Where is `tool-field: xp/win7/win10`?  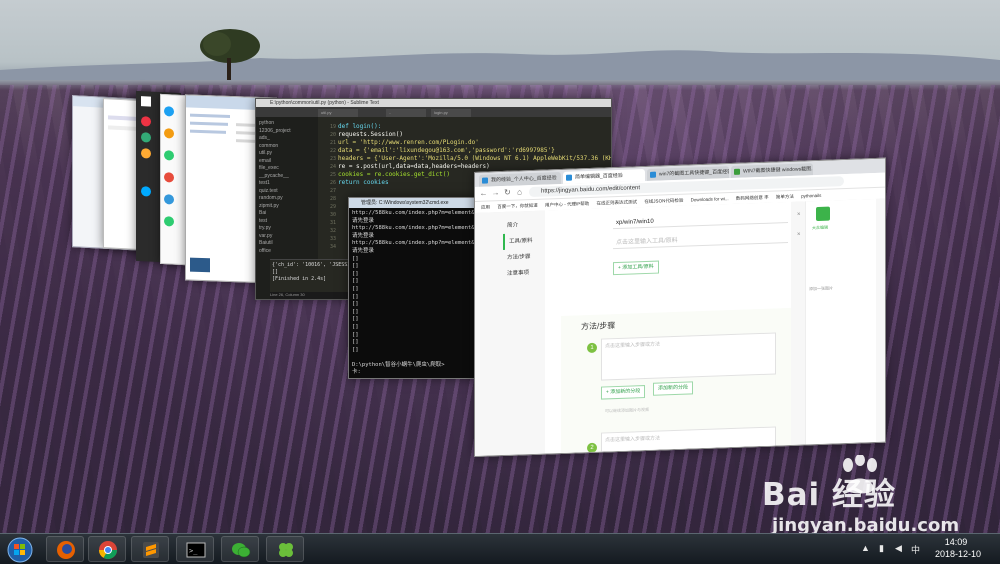 tool-field: xp/win7/win10 is located at coordinates (700, 221).